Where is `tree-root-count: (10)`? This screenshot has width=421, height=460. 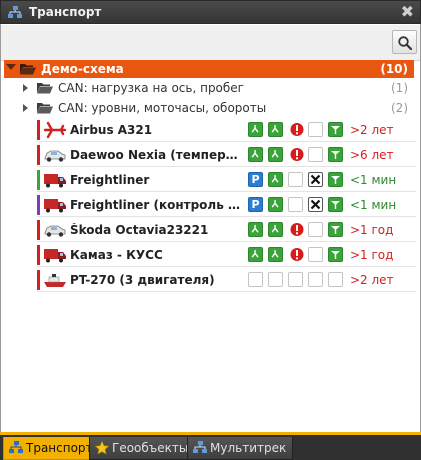
tree-root-count: (10) is located at coordinates (394, 69).